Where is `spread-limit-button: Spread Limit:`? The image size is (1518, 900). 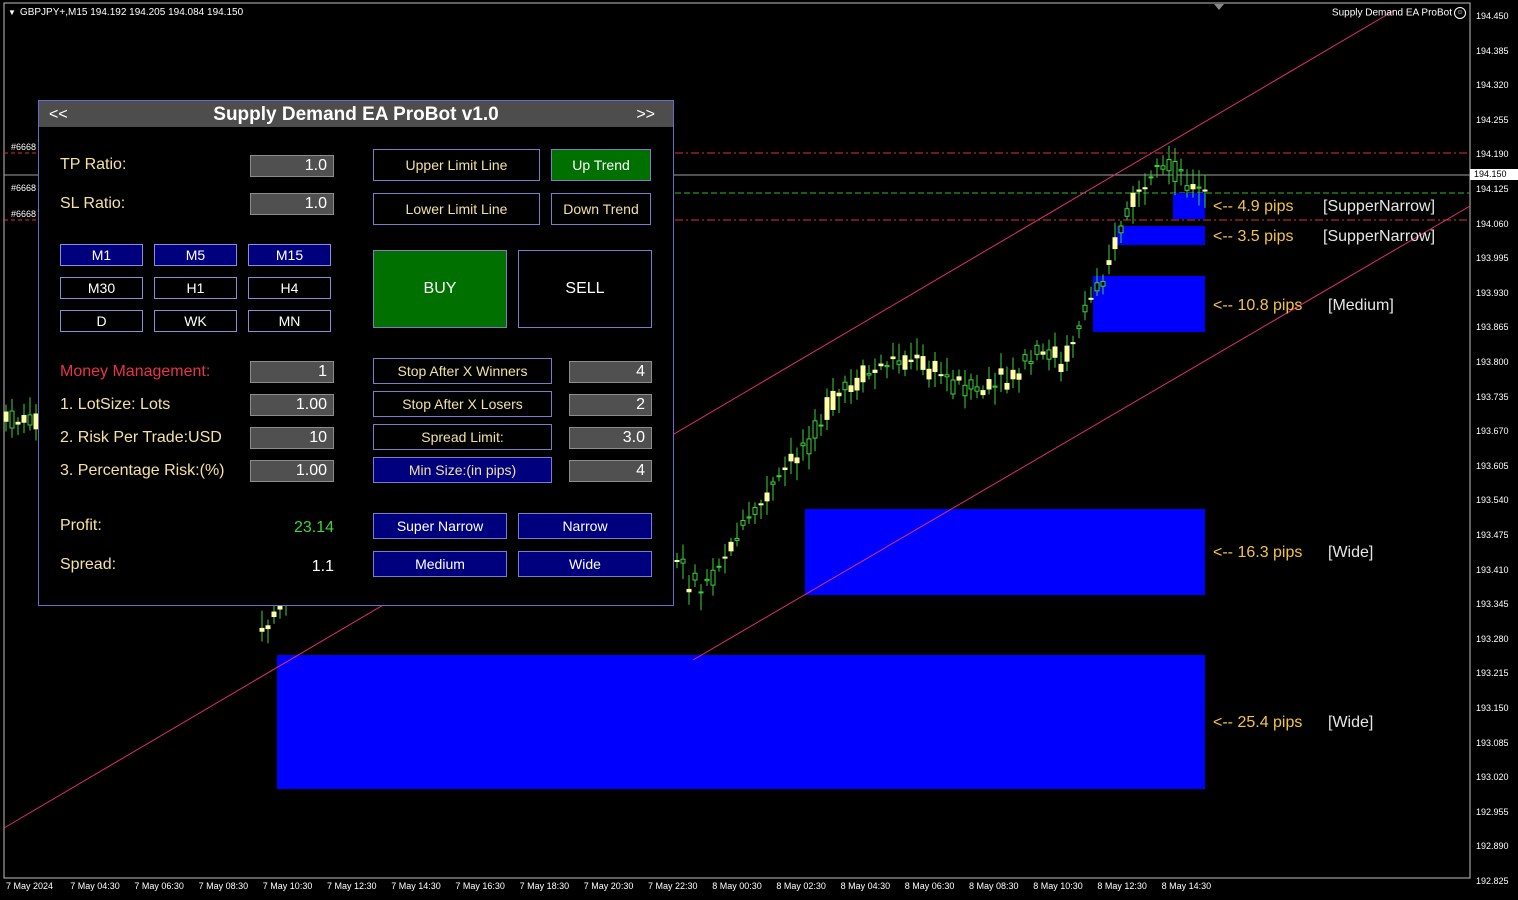
spread-limit-button: Spread Limit: is located at coordinates (462, 437).